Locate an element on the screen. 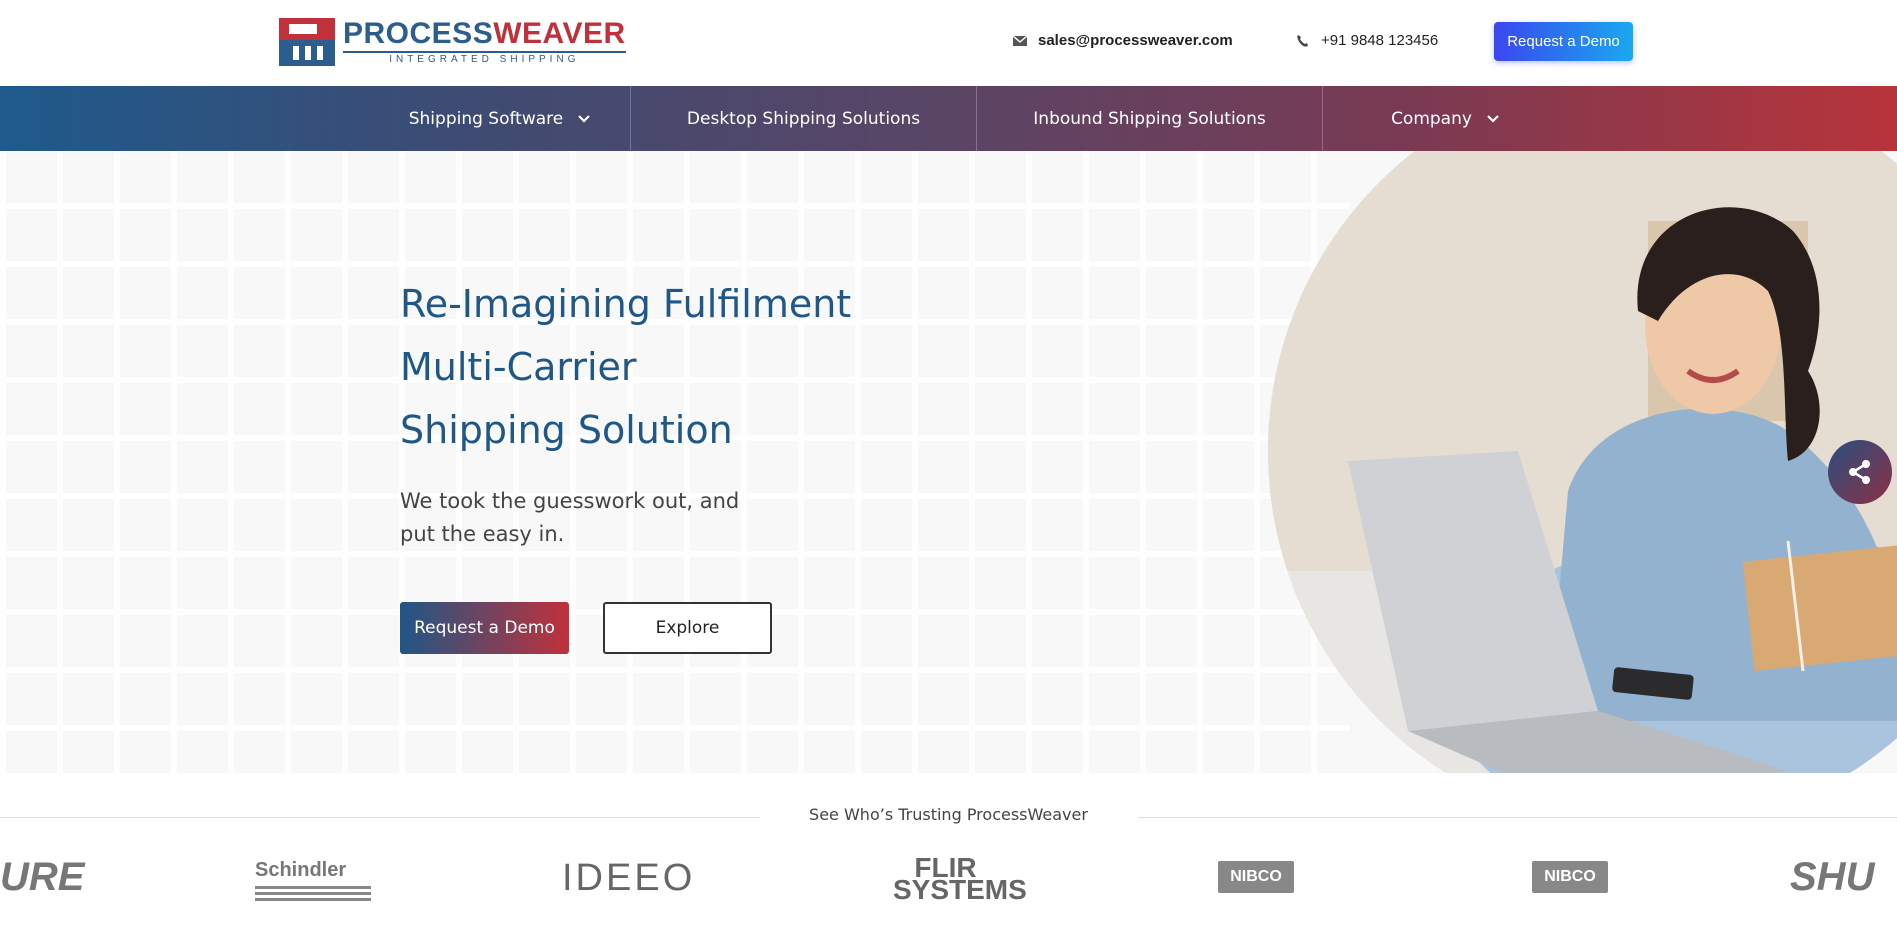  nav-item-inbound-shipping: Inbound Shipping Solutions is located at coordinates (1149, 118).